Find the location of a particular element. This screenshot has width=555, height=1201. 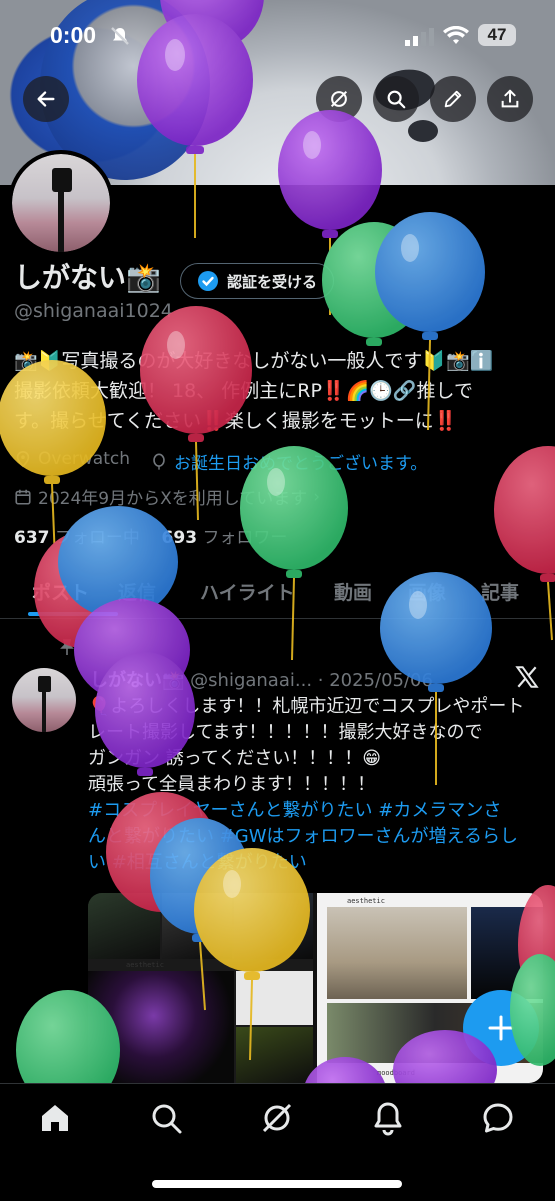

following-link: 637 フォロー中 is located at coordinates (77, 538).